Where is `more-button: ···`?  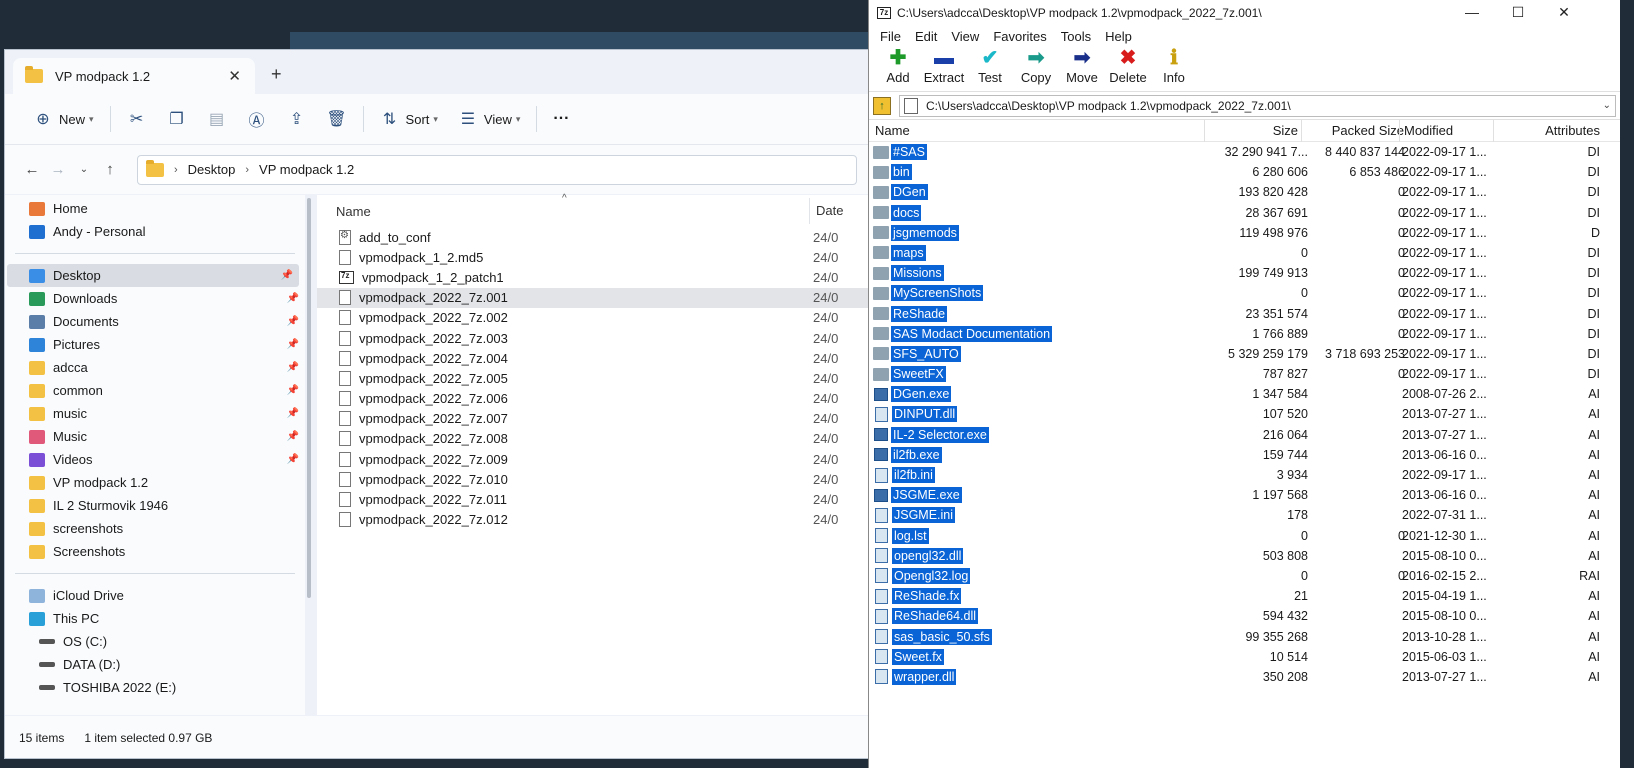 more-button: ··· is located at coordinates (561, 119).